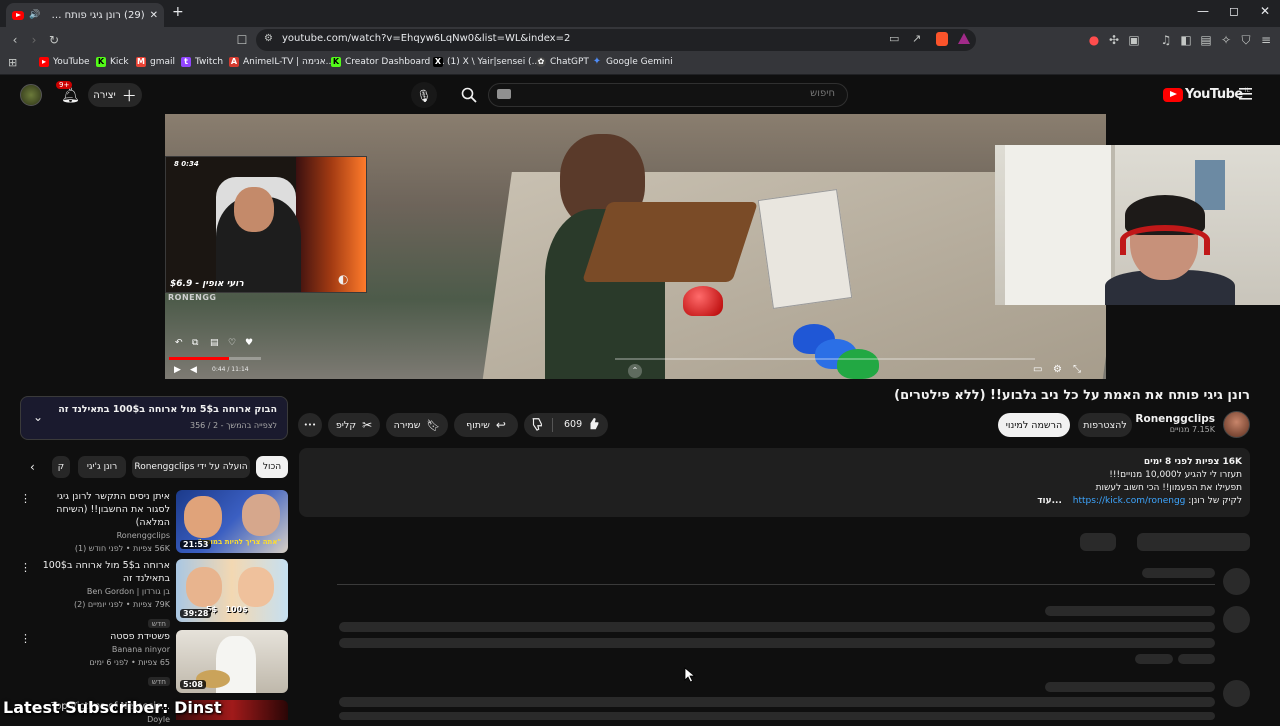 This screenshot has height=726, width=1280. What do you see at coordinates (215, 358) in the screenshot?
I see `embedded-progress-bar` at bounding box center [215, 358].